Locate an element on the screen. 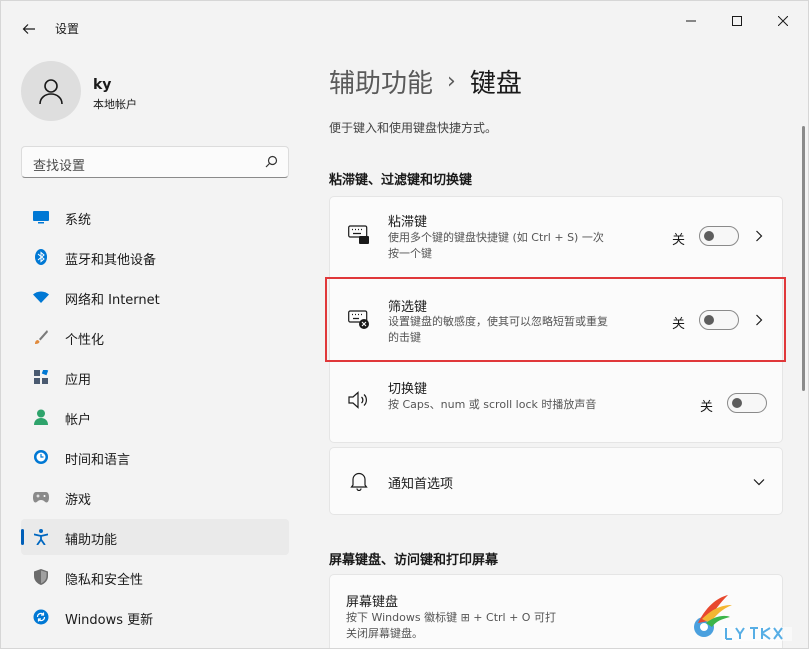  sticky-keys-description: 使用多个键的键盘快捷键 (如 Ctrl + S) 一次按一个键 is located at coordinates (496, 245).